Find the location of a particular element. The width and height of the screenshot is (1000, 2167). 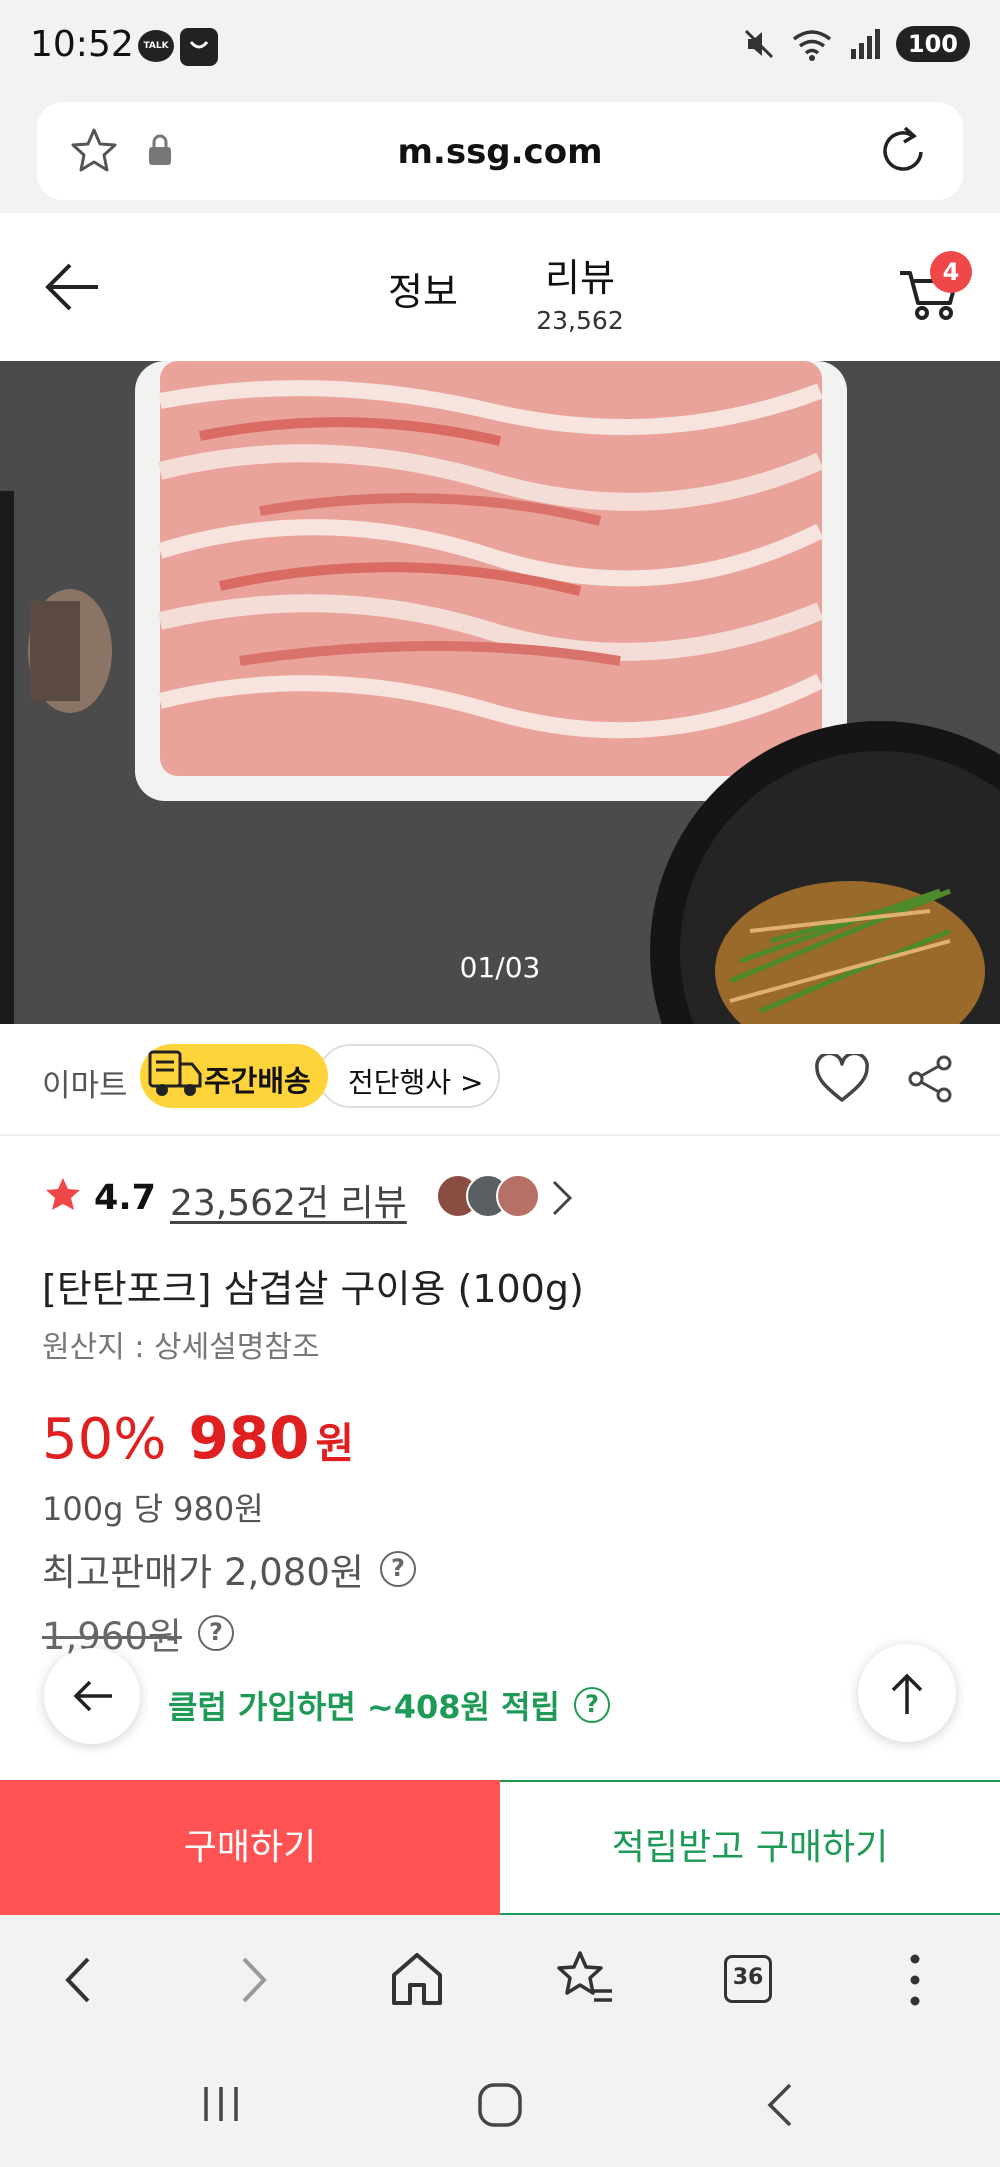

bookmarks-icon is located at coordinates (585, 1980).